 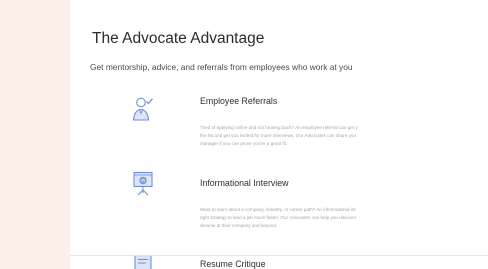 What do you see at coordinates (143, 183) in the screenshot?
I see `presentation-board-icon` at bounding box center [143, 183].